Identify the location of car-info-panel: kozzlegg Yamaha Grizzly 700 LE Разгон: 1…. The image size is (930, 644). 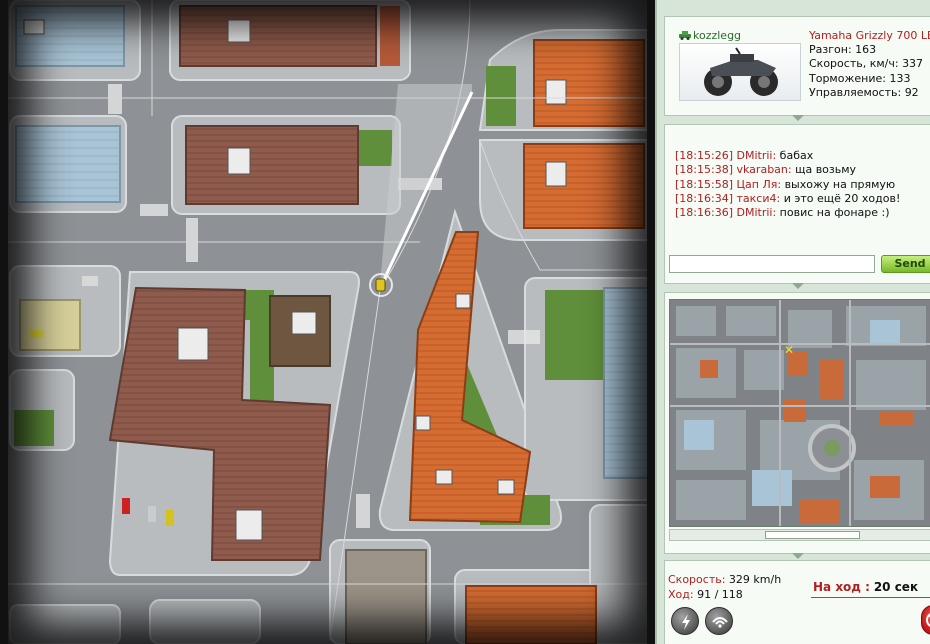
(797, 68).